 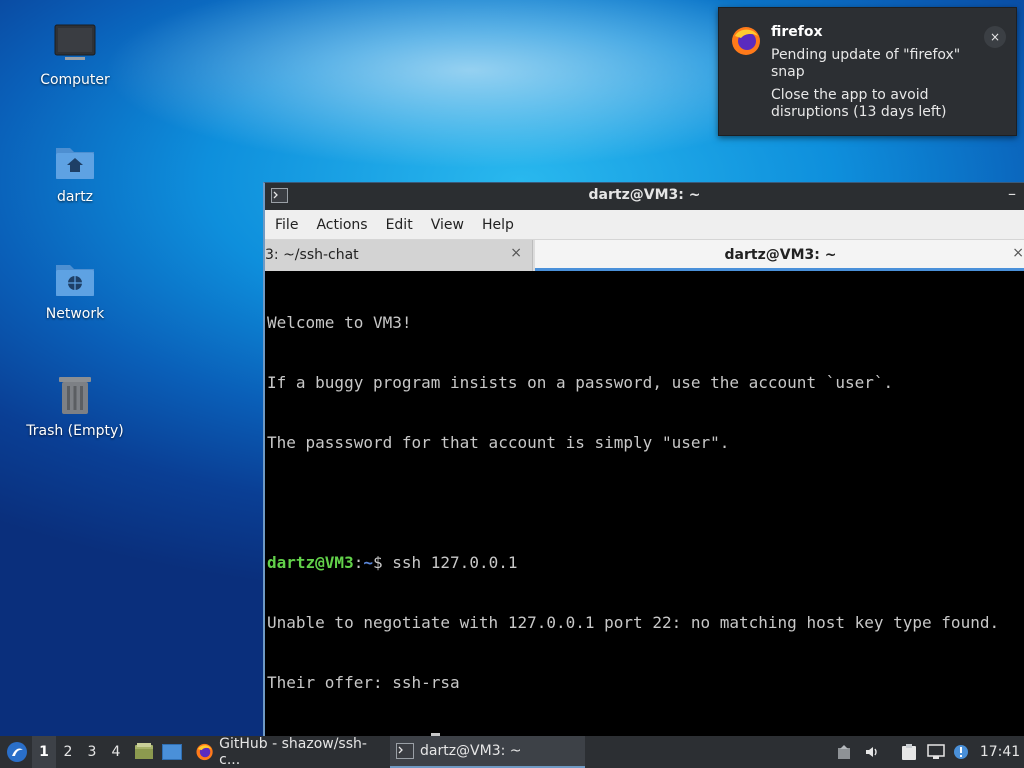 I want to click on tab-label: dartz@VM3: ~, so click(x=780, y=255).